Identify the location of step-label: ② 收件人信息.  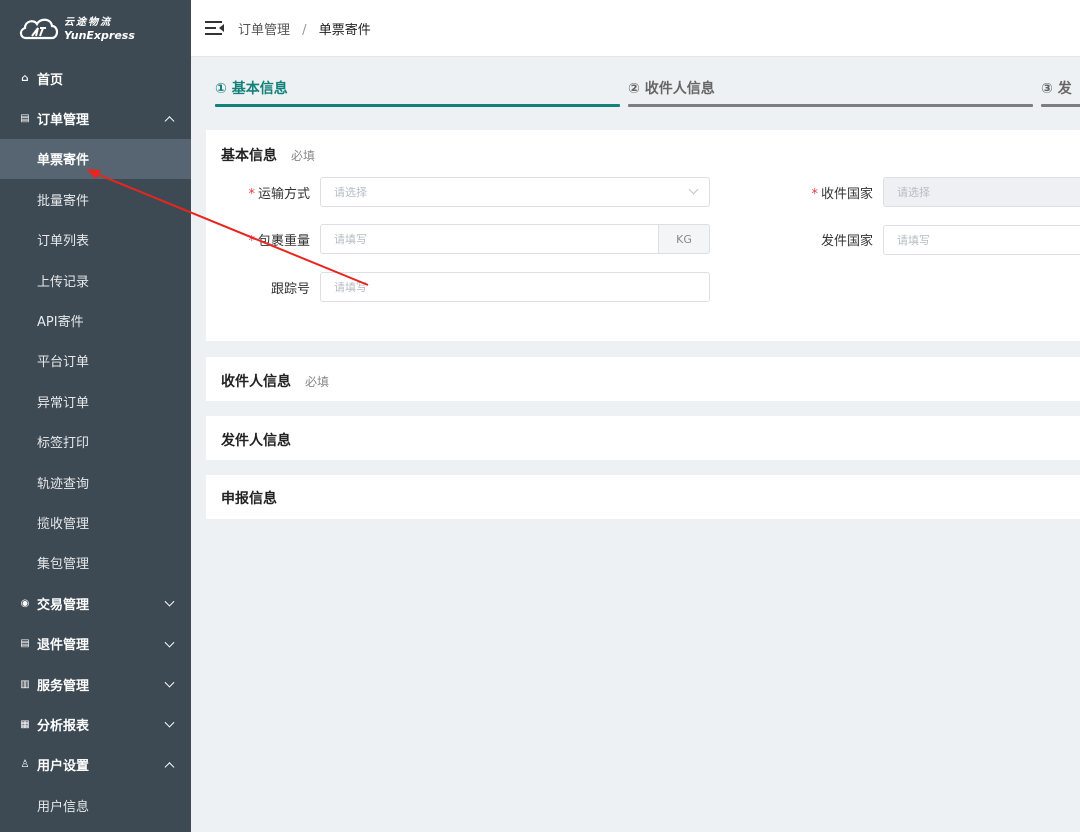
(671, 89).